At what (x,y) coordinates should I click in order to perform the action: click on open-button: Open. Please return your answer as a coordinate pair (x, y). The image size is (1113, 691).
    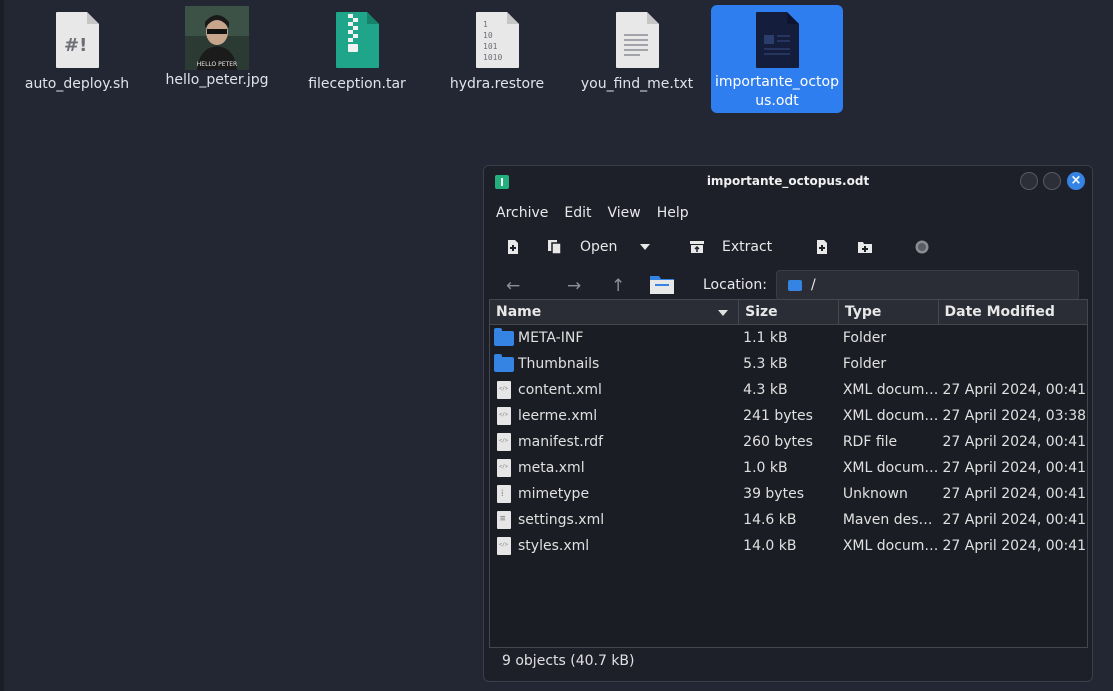
    Looking at the image, I should click on (582, 247).